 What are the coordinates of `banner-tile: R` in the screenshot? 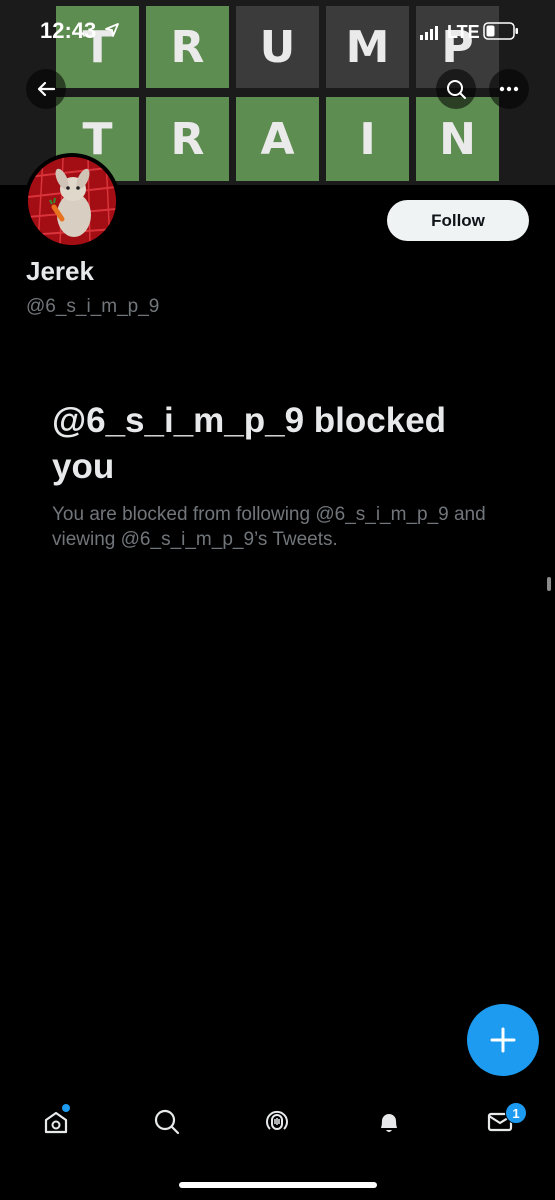 It's located at (187, 139).